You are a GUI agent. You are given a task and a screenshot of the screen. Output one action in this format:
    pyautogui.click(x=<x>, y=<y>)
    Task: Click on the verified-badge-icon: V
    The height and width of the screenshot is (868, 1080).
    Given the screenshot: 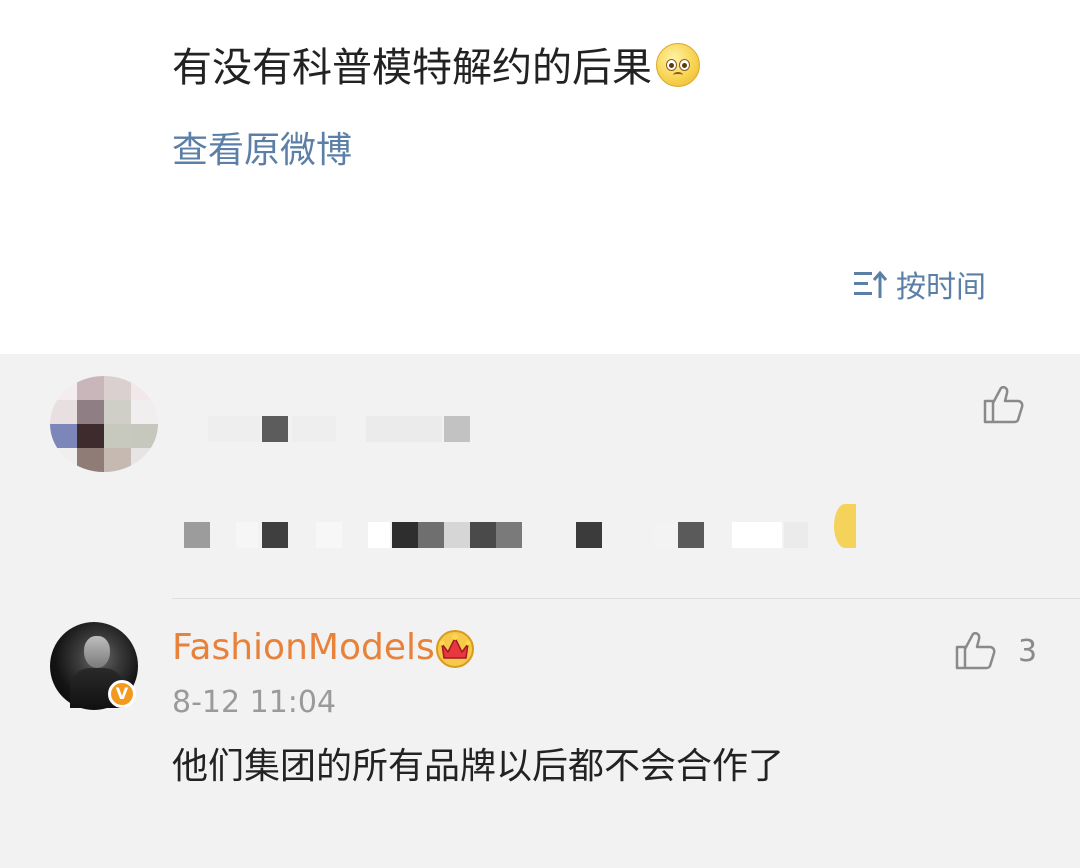 What is the action you would take?
    pyautogui.click(x=122, y=694)
    